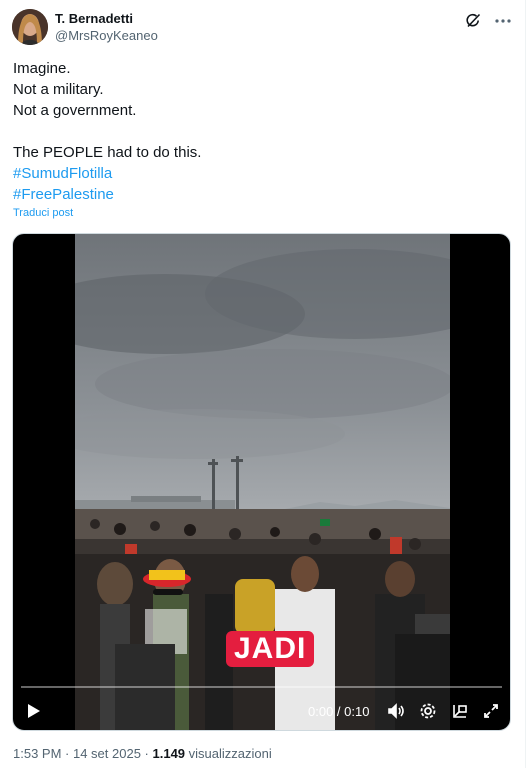  Describe the element at coordinates (58, 89) in the screenshot. I see `tweet-line: Not a military.` at that location.